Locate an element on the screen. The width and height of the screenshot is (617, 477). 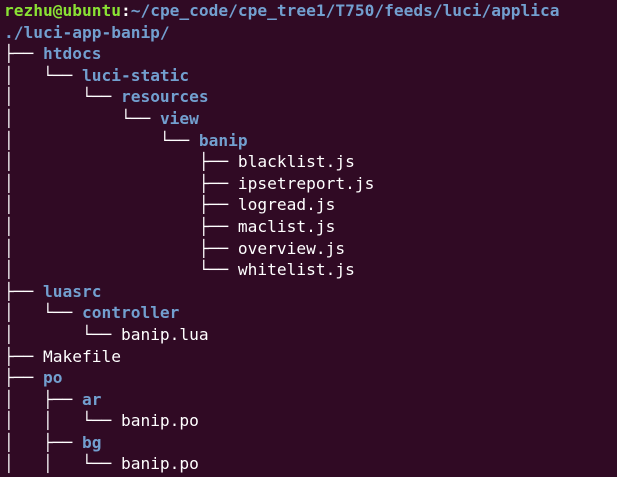
directory-name: bg is located at coordinates (91, 442).